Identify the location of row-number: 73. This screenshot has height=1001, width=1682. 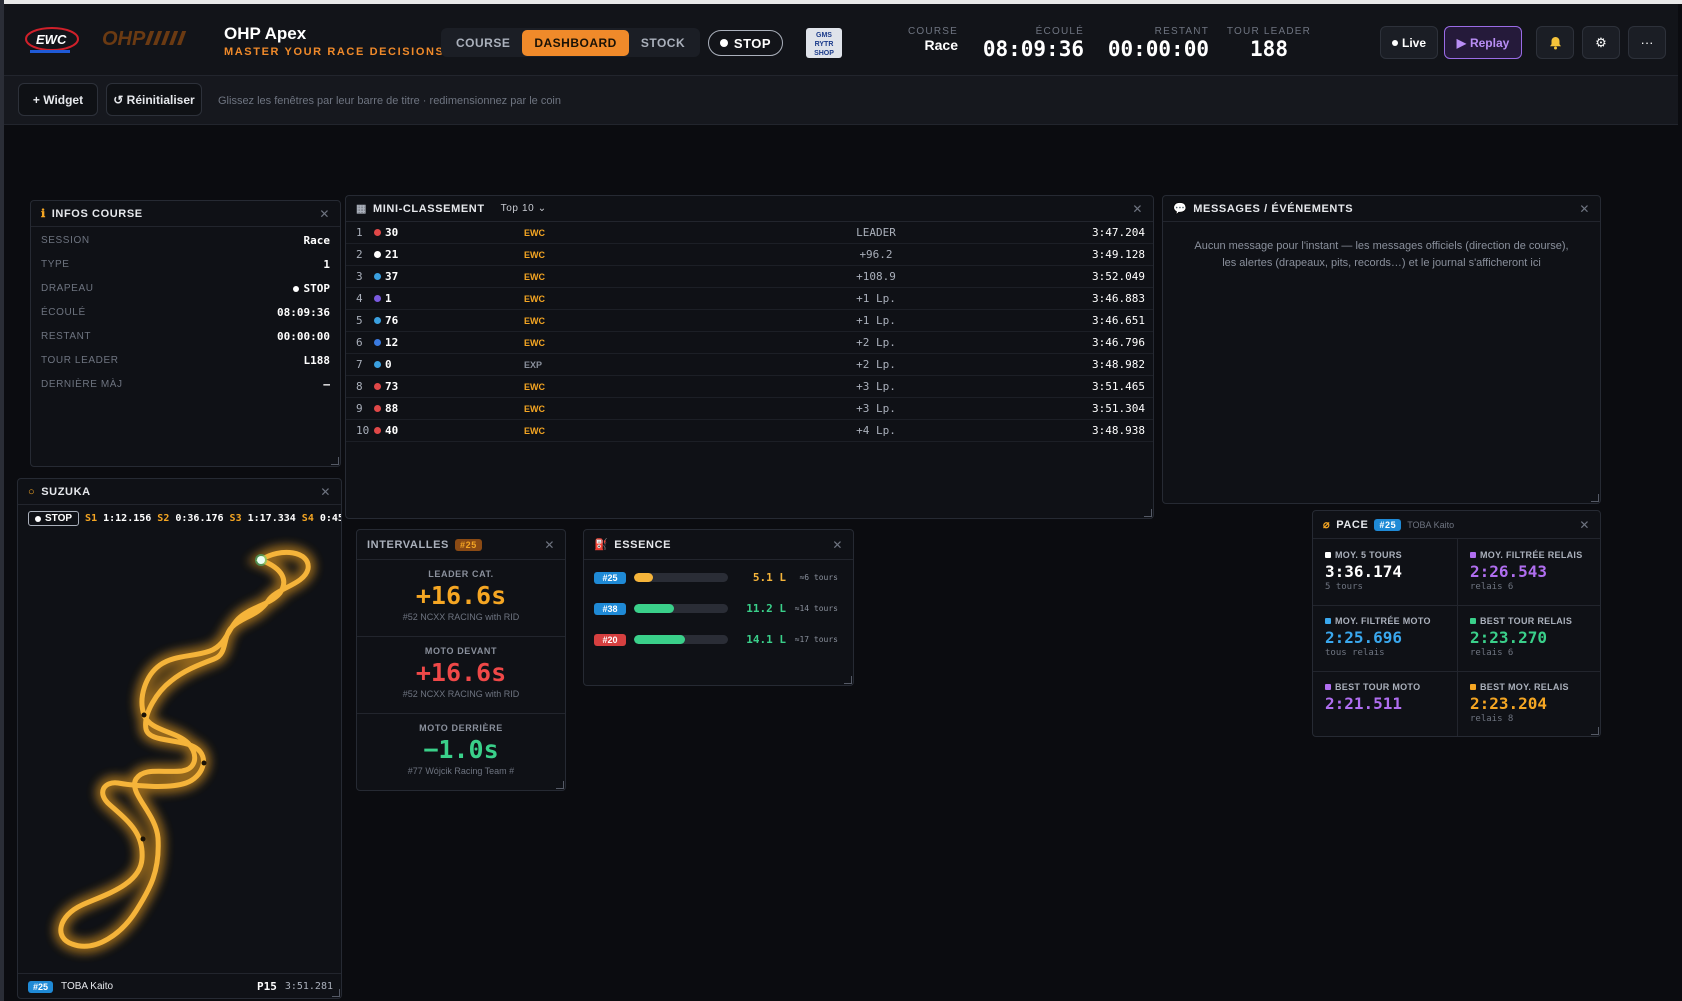
(386, 386).